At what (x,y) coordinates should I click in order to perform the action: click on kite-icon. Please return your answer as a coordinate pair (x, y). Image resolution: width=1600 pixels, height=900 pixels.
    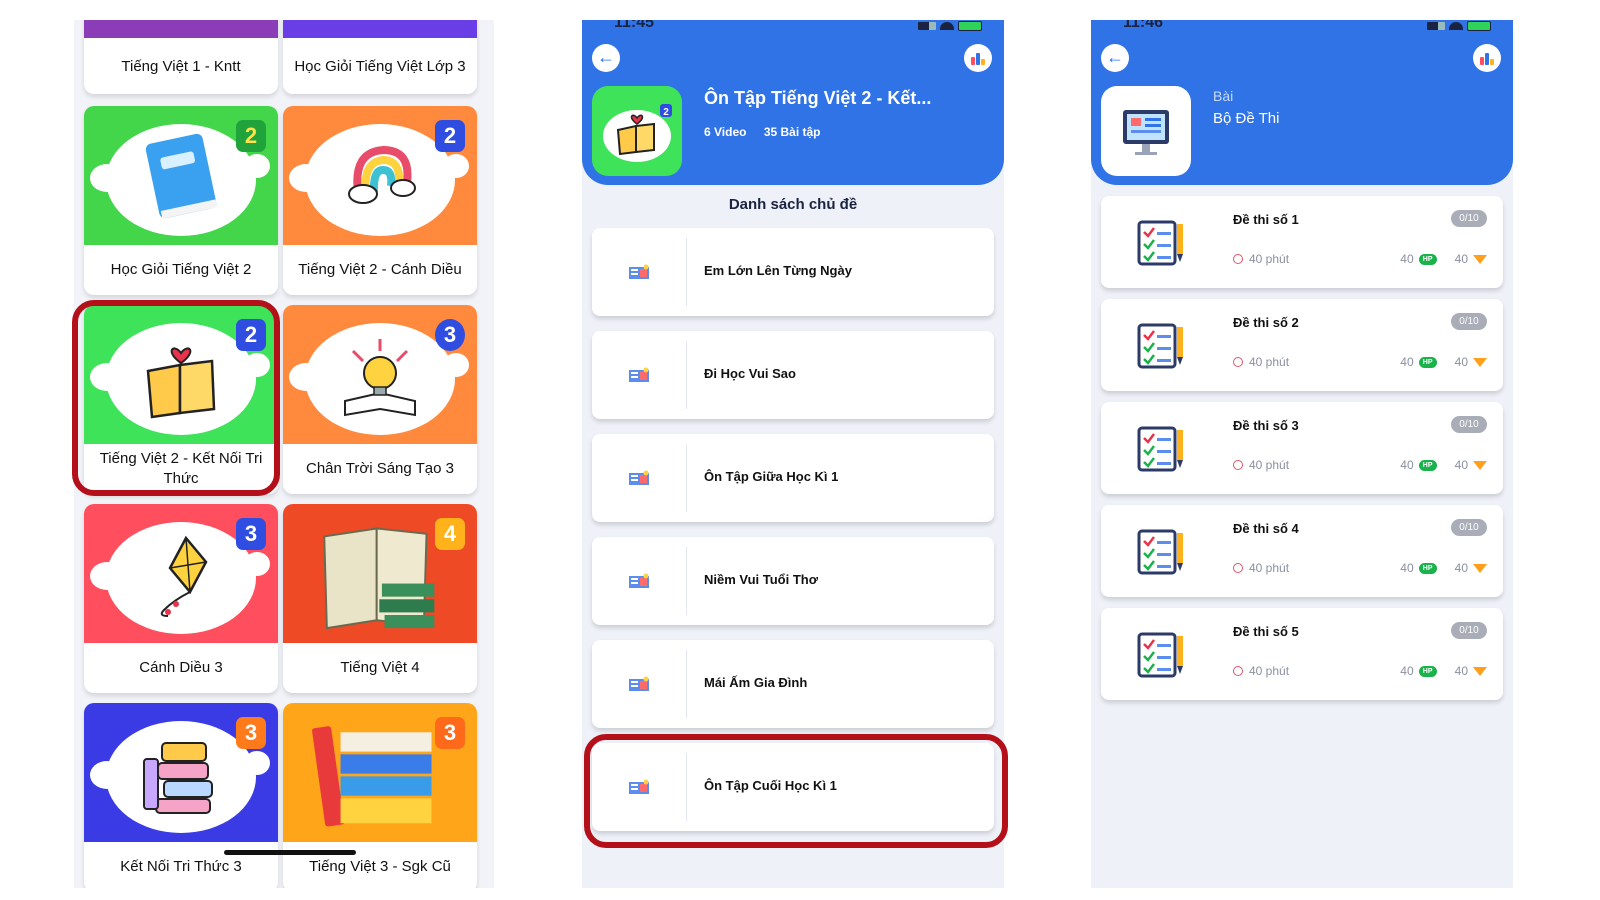
    Looking at the image, I should click on (184, 576).